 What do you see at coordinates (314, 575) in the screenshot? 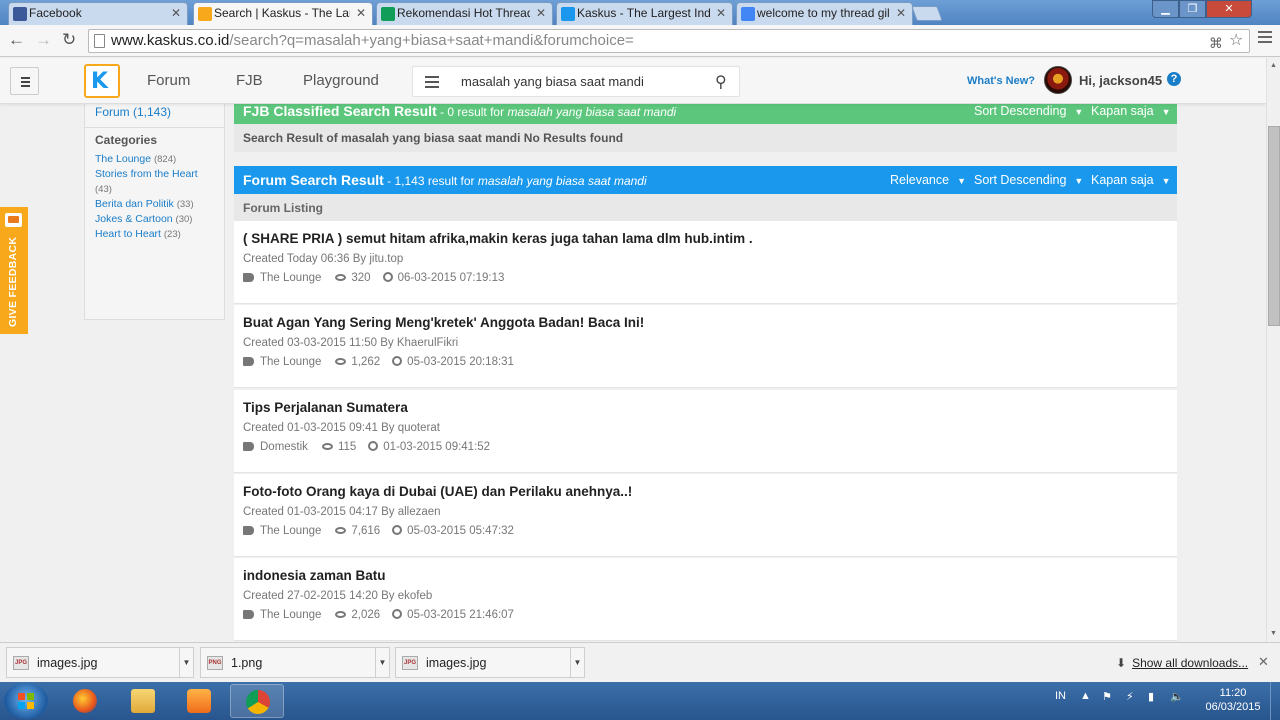
I see `thread-title-link: indonesia zaman Batu` at bounding box center [314, 575].